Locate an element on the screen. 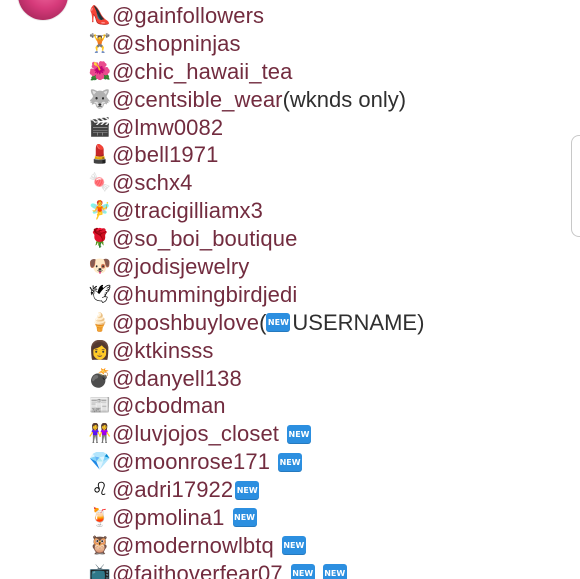 Image resolution: width=580 pixels, height=579 pixels. list-item: 💄 @bell1971 is located at coordinates (256, 155).